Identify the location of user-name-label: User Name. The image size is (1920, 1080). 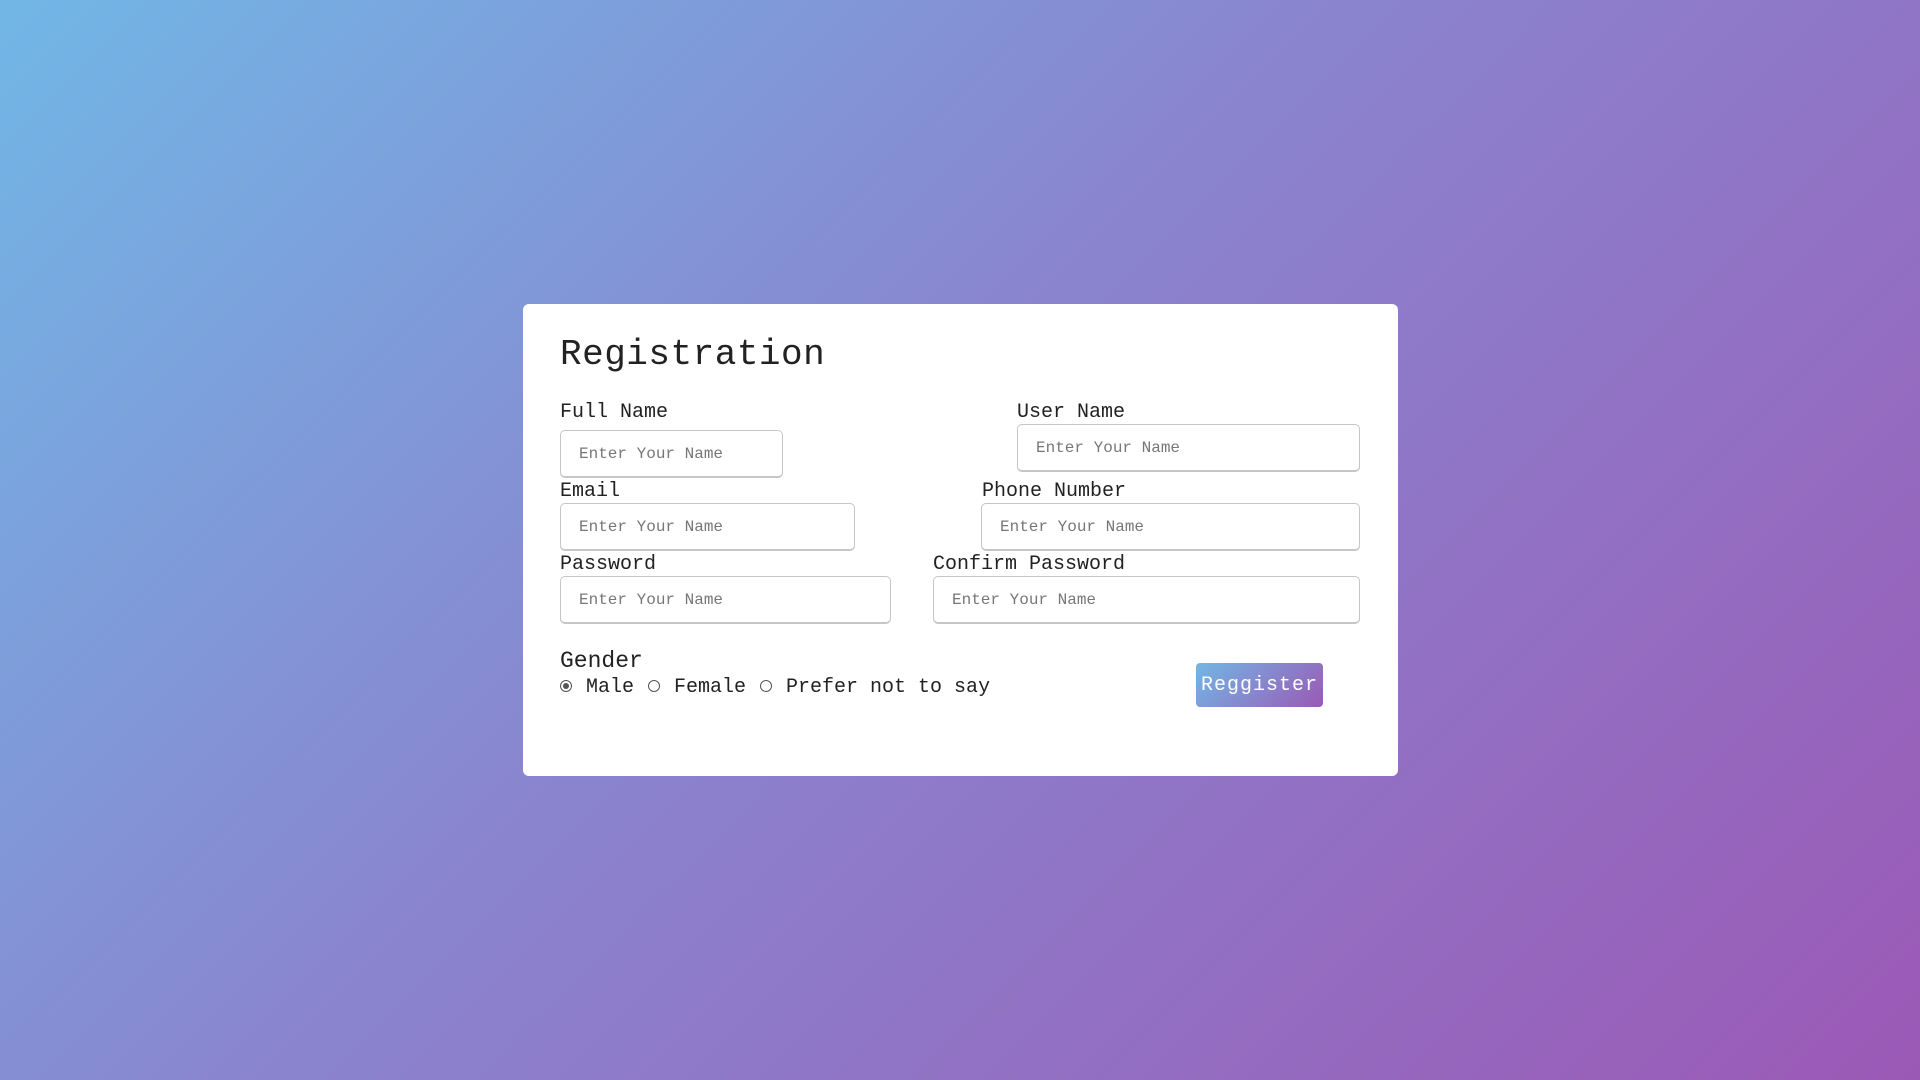
(1071, 412).